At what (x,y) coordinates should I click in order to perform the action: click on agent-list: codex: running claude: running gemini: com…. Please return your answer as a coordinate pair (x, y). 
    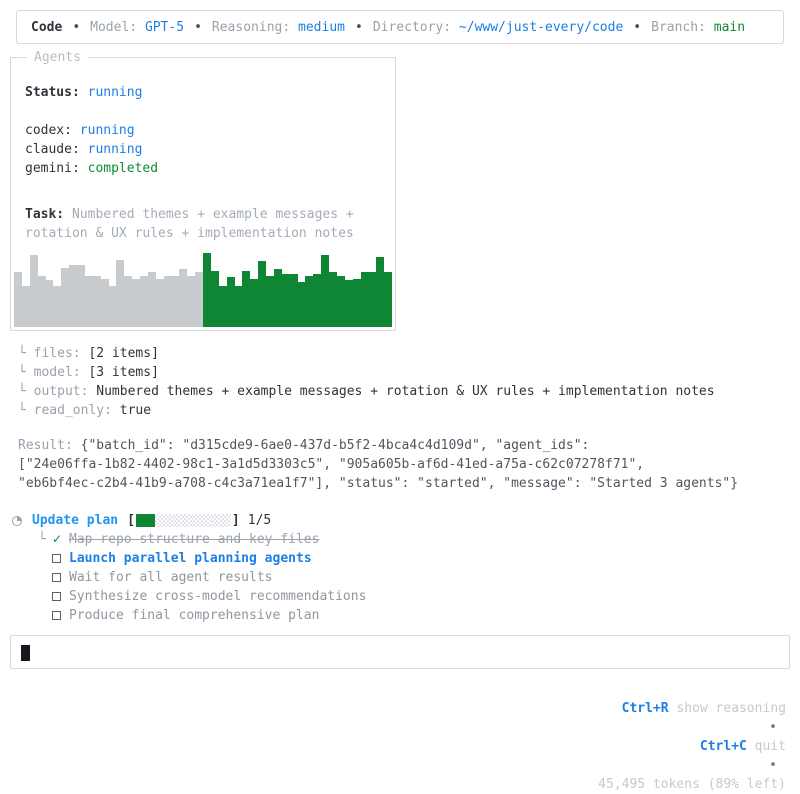
    Looking at the image, I should click on (203, 149).